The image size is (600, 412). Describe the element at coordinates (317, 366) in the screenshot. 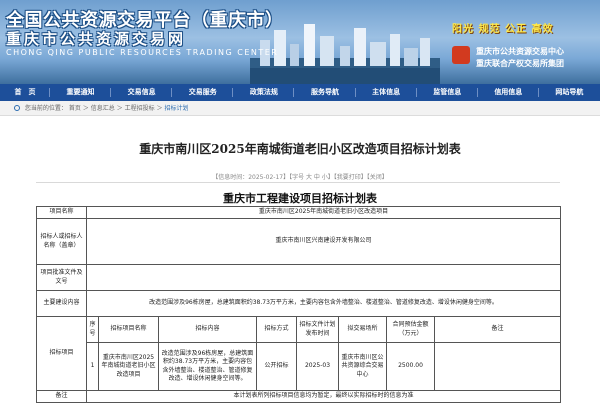

I see `row-date: 2025-03` at that location.